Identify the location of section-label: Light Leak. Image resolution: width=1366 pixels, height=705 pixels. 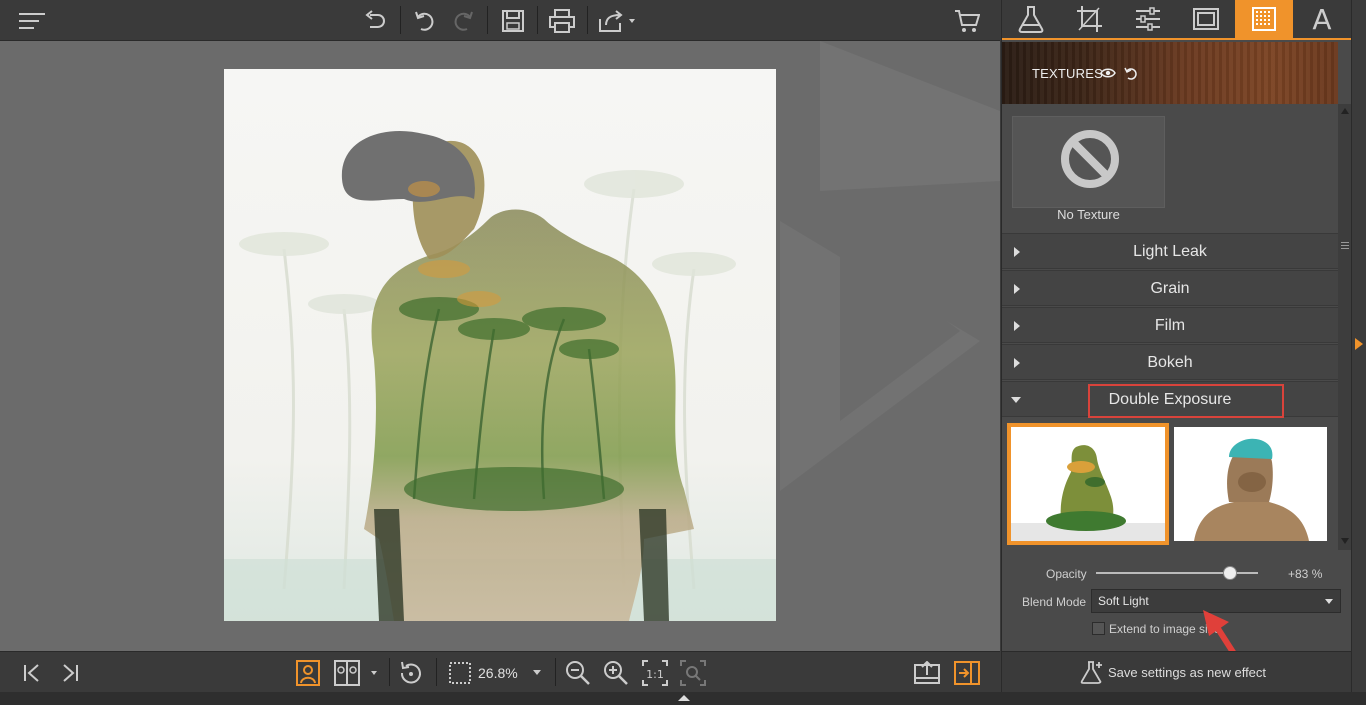
(1170, 251).